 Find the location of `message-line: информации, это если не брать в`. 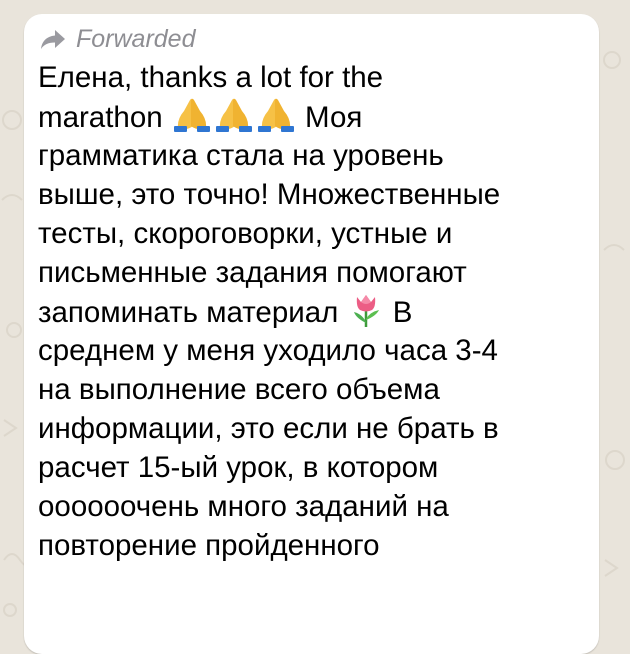

message-line: информации, это если не брать в is located at coordinates (268, 428).